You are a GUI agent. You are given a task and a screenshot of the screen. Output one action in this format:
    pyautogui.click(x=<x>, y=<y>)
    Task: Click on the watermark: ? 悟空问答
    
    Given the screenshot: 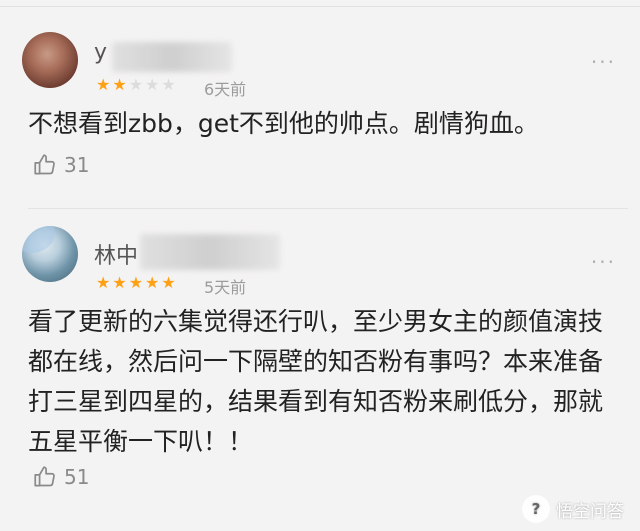 What is the action you would take?
    pyautogui.click(x=573, y=509)
    